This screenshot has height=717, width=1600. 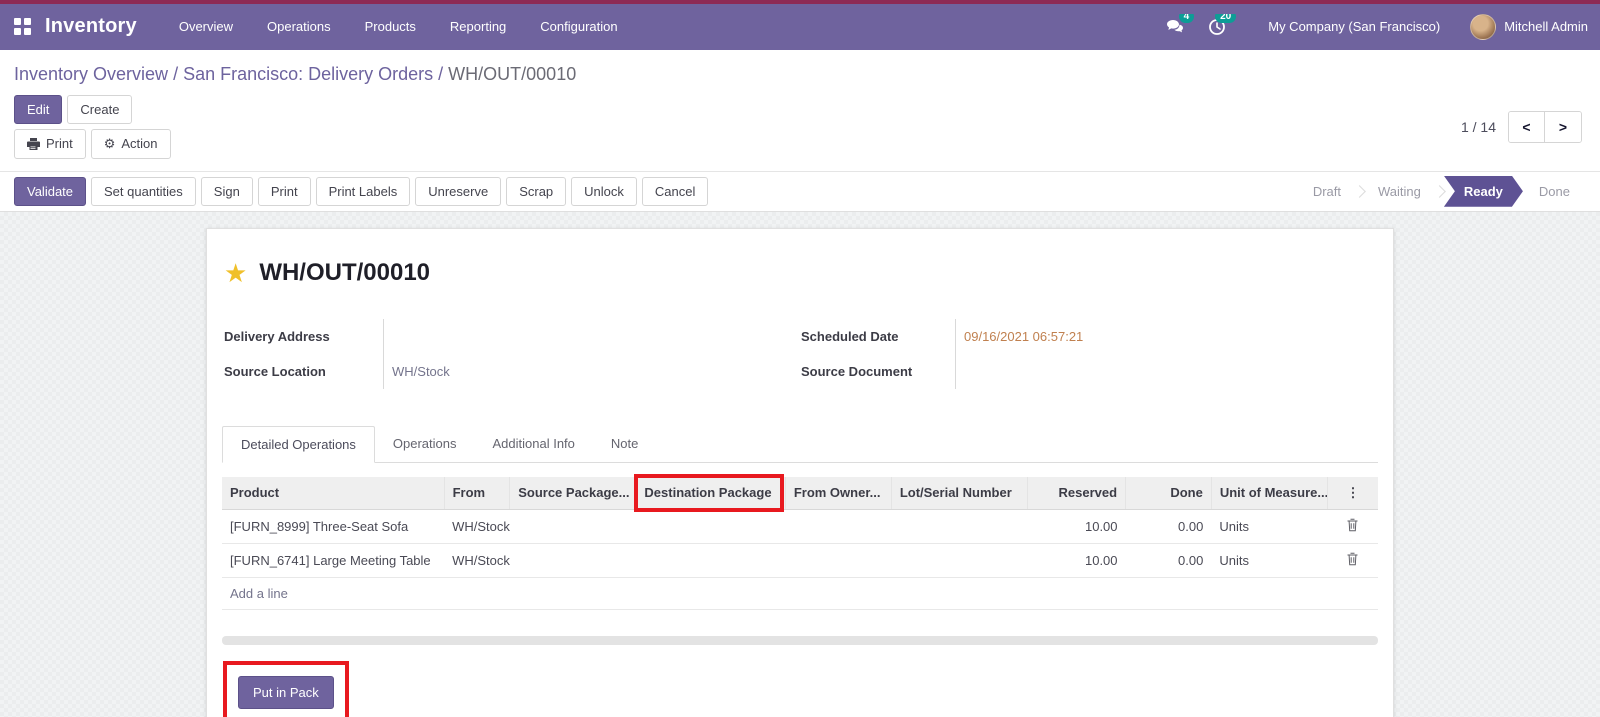 I want to click on field-label-source-location: Source Location, so click(x=304, y=371).